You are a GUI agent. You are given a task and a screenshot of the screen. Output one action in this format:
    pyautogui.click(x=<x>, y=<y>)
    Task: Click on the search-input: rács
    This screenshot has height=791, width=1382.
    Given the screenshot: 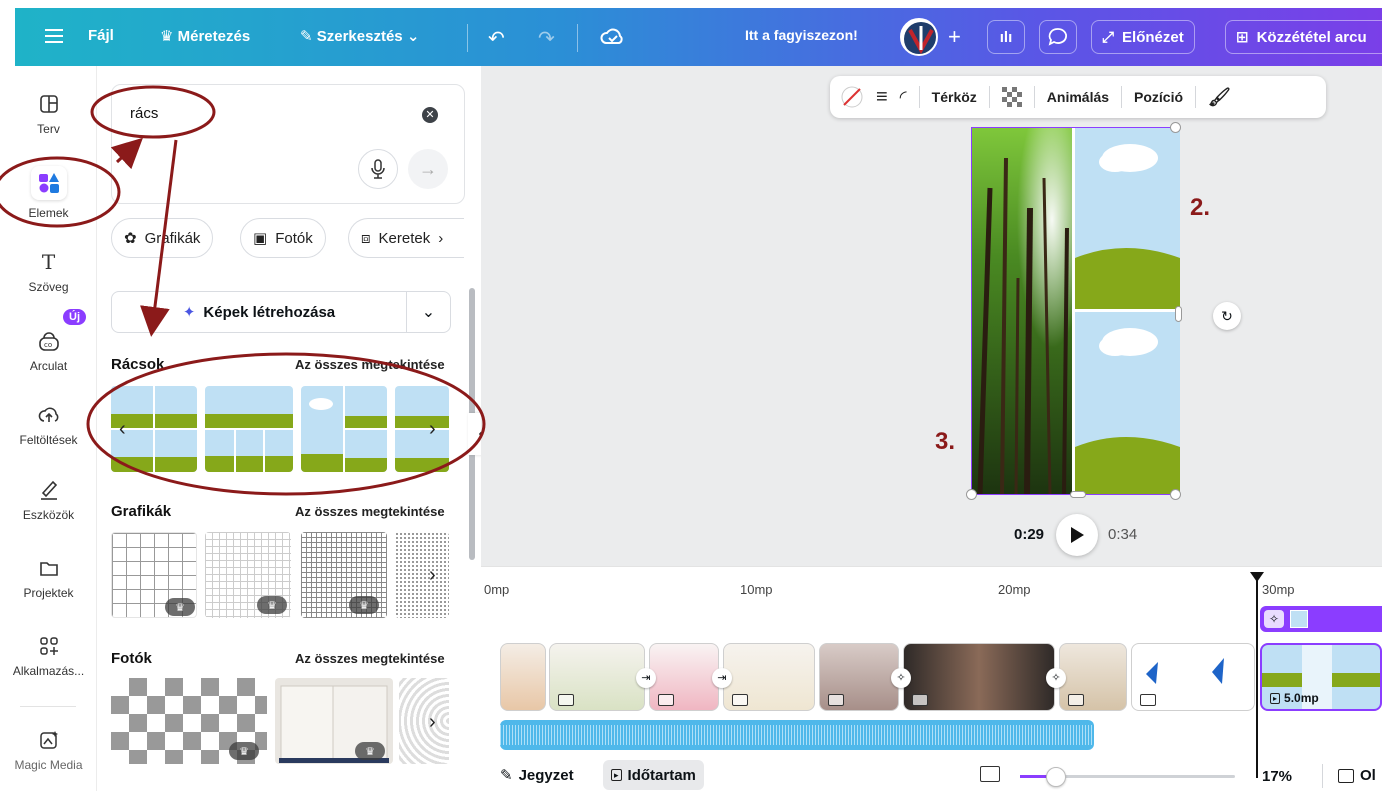 What is the action you would take?
    pyautogui.click(x=144, y=113)
    